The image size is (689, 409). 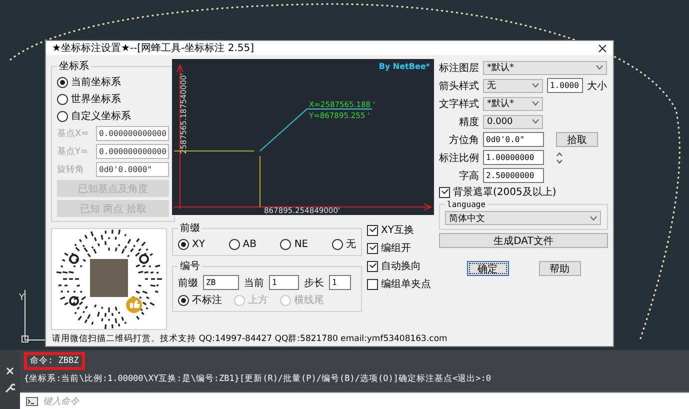 What do you see at coordinates (242, 244) in the screenshot?
I see `radio-option: AB` at bounding box center [242, 244].